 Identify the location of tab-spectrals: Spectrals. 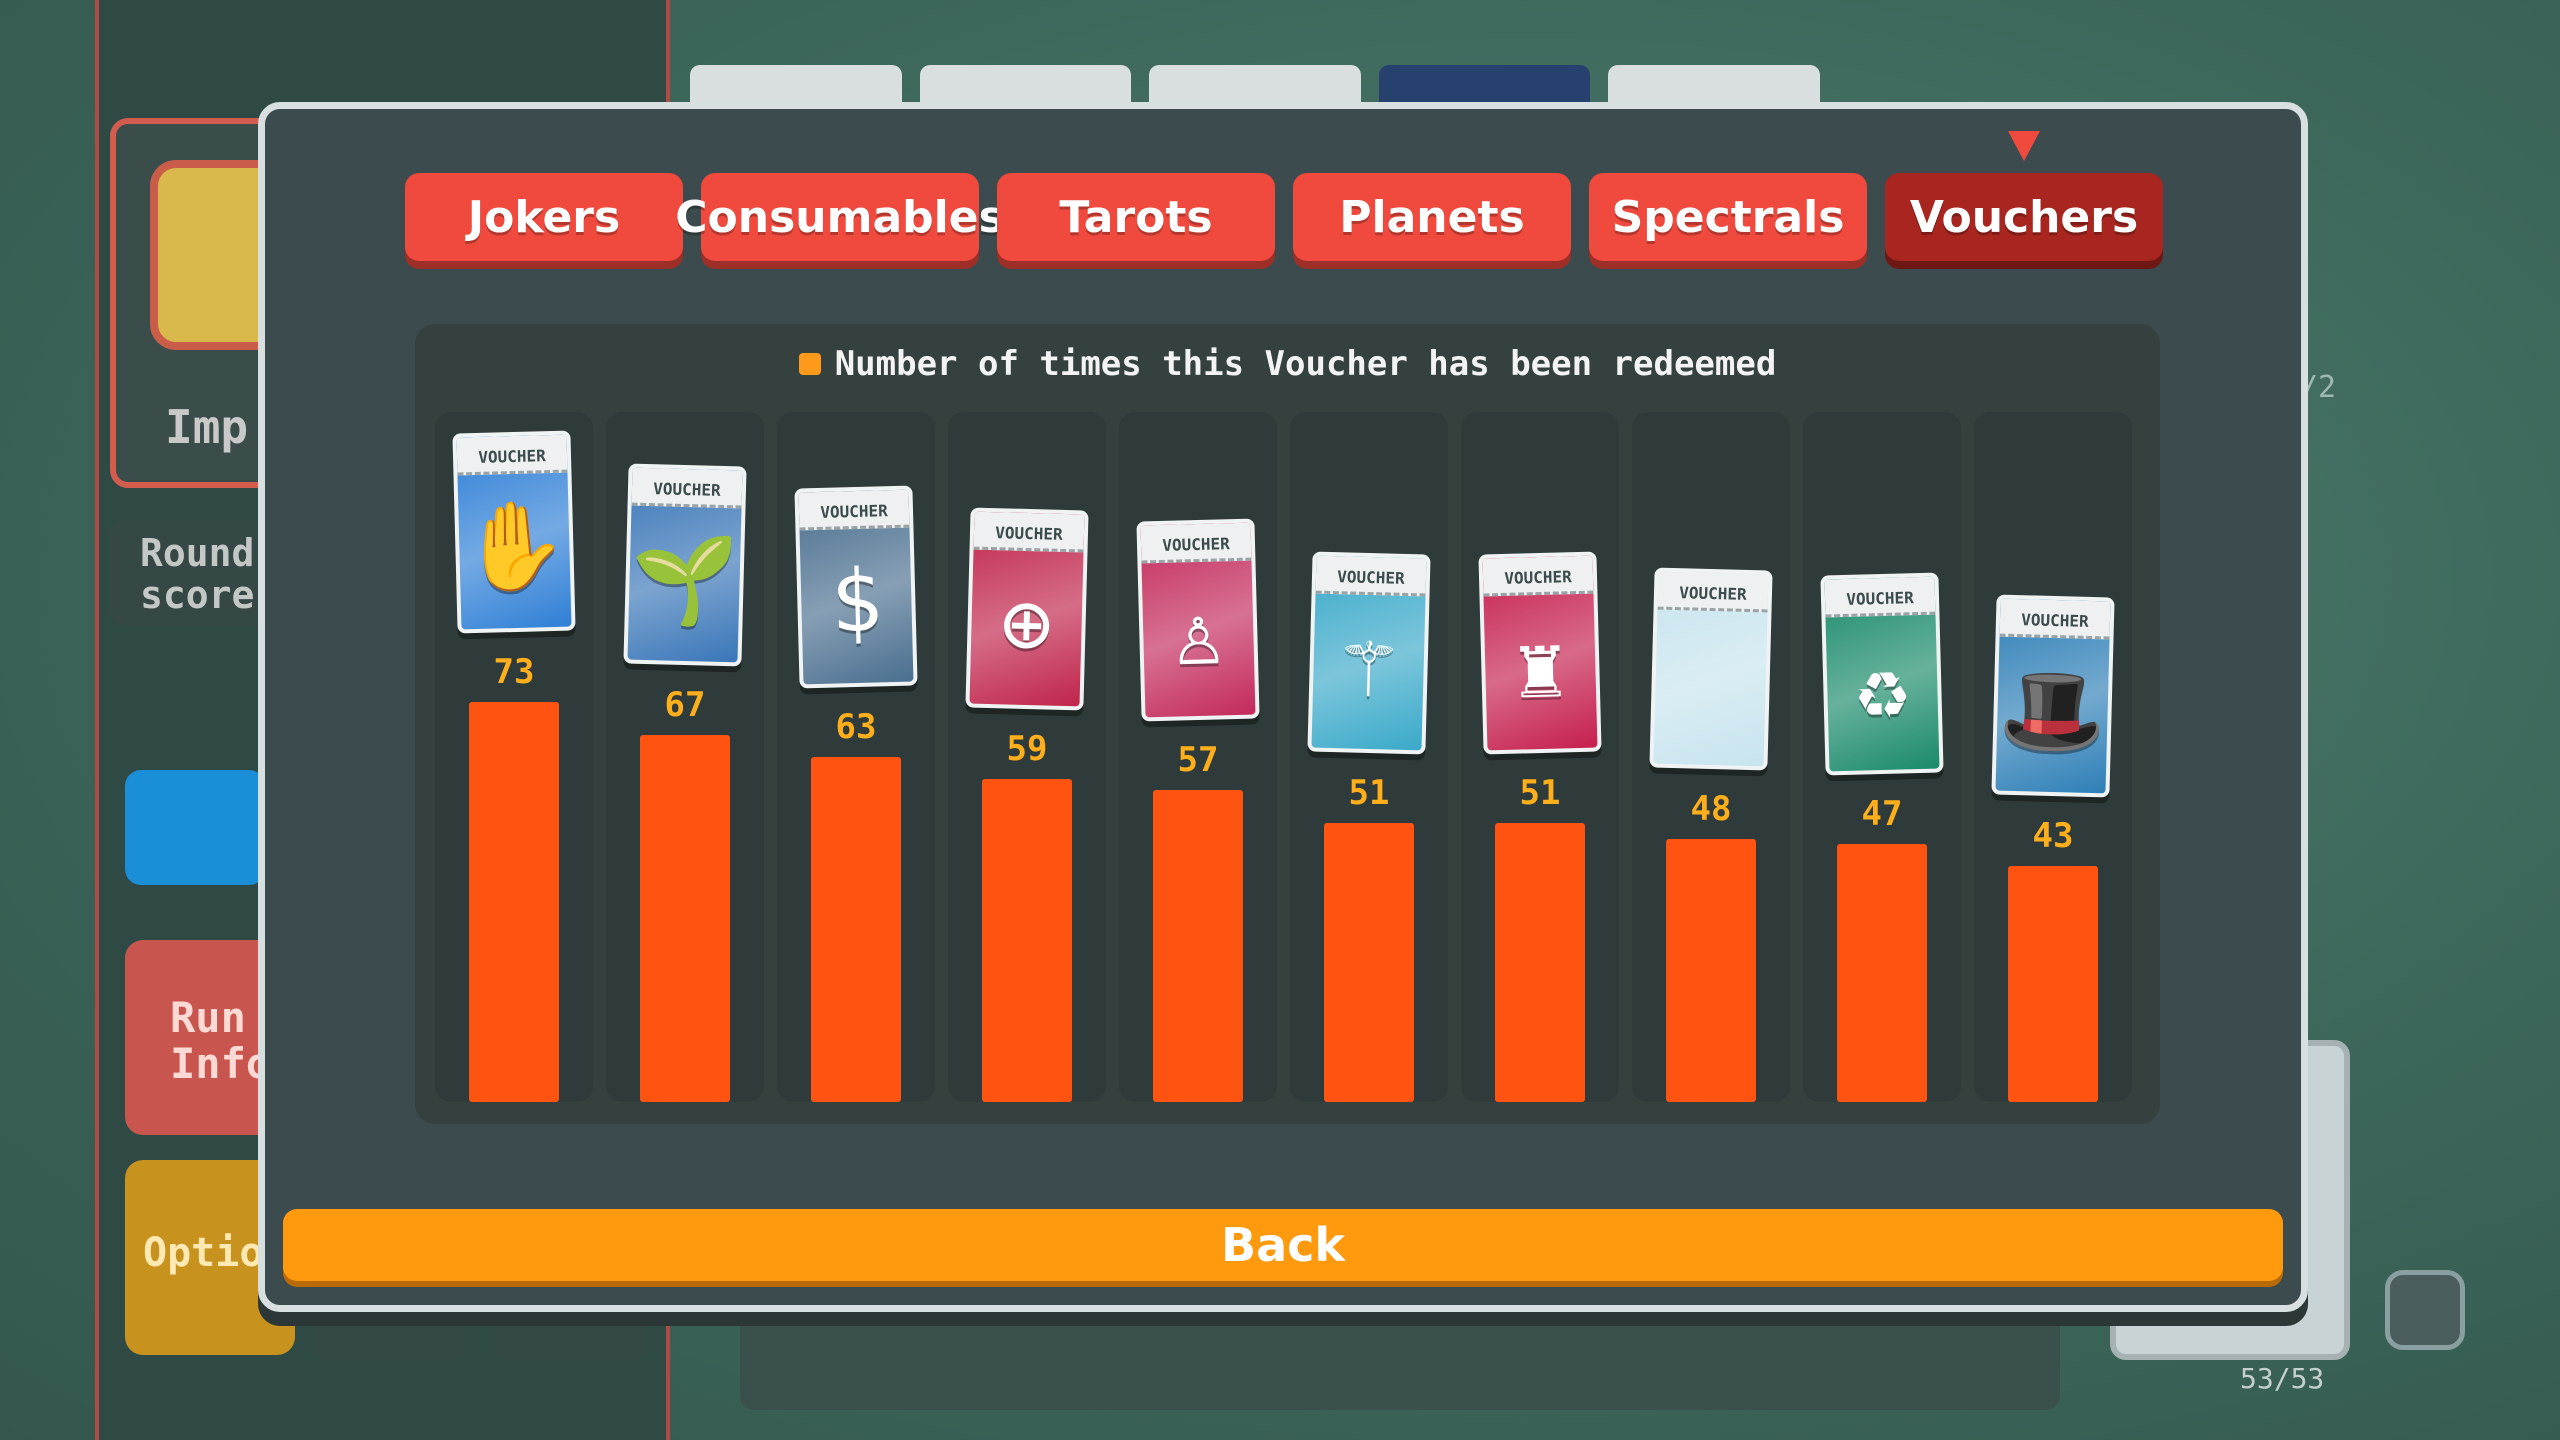
(1728, 217).